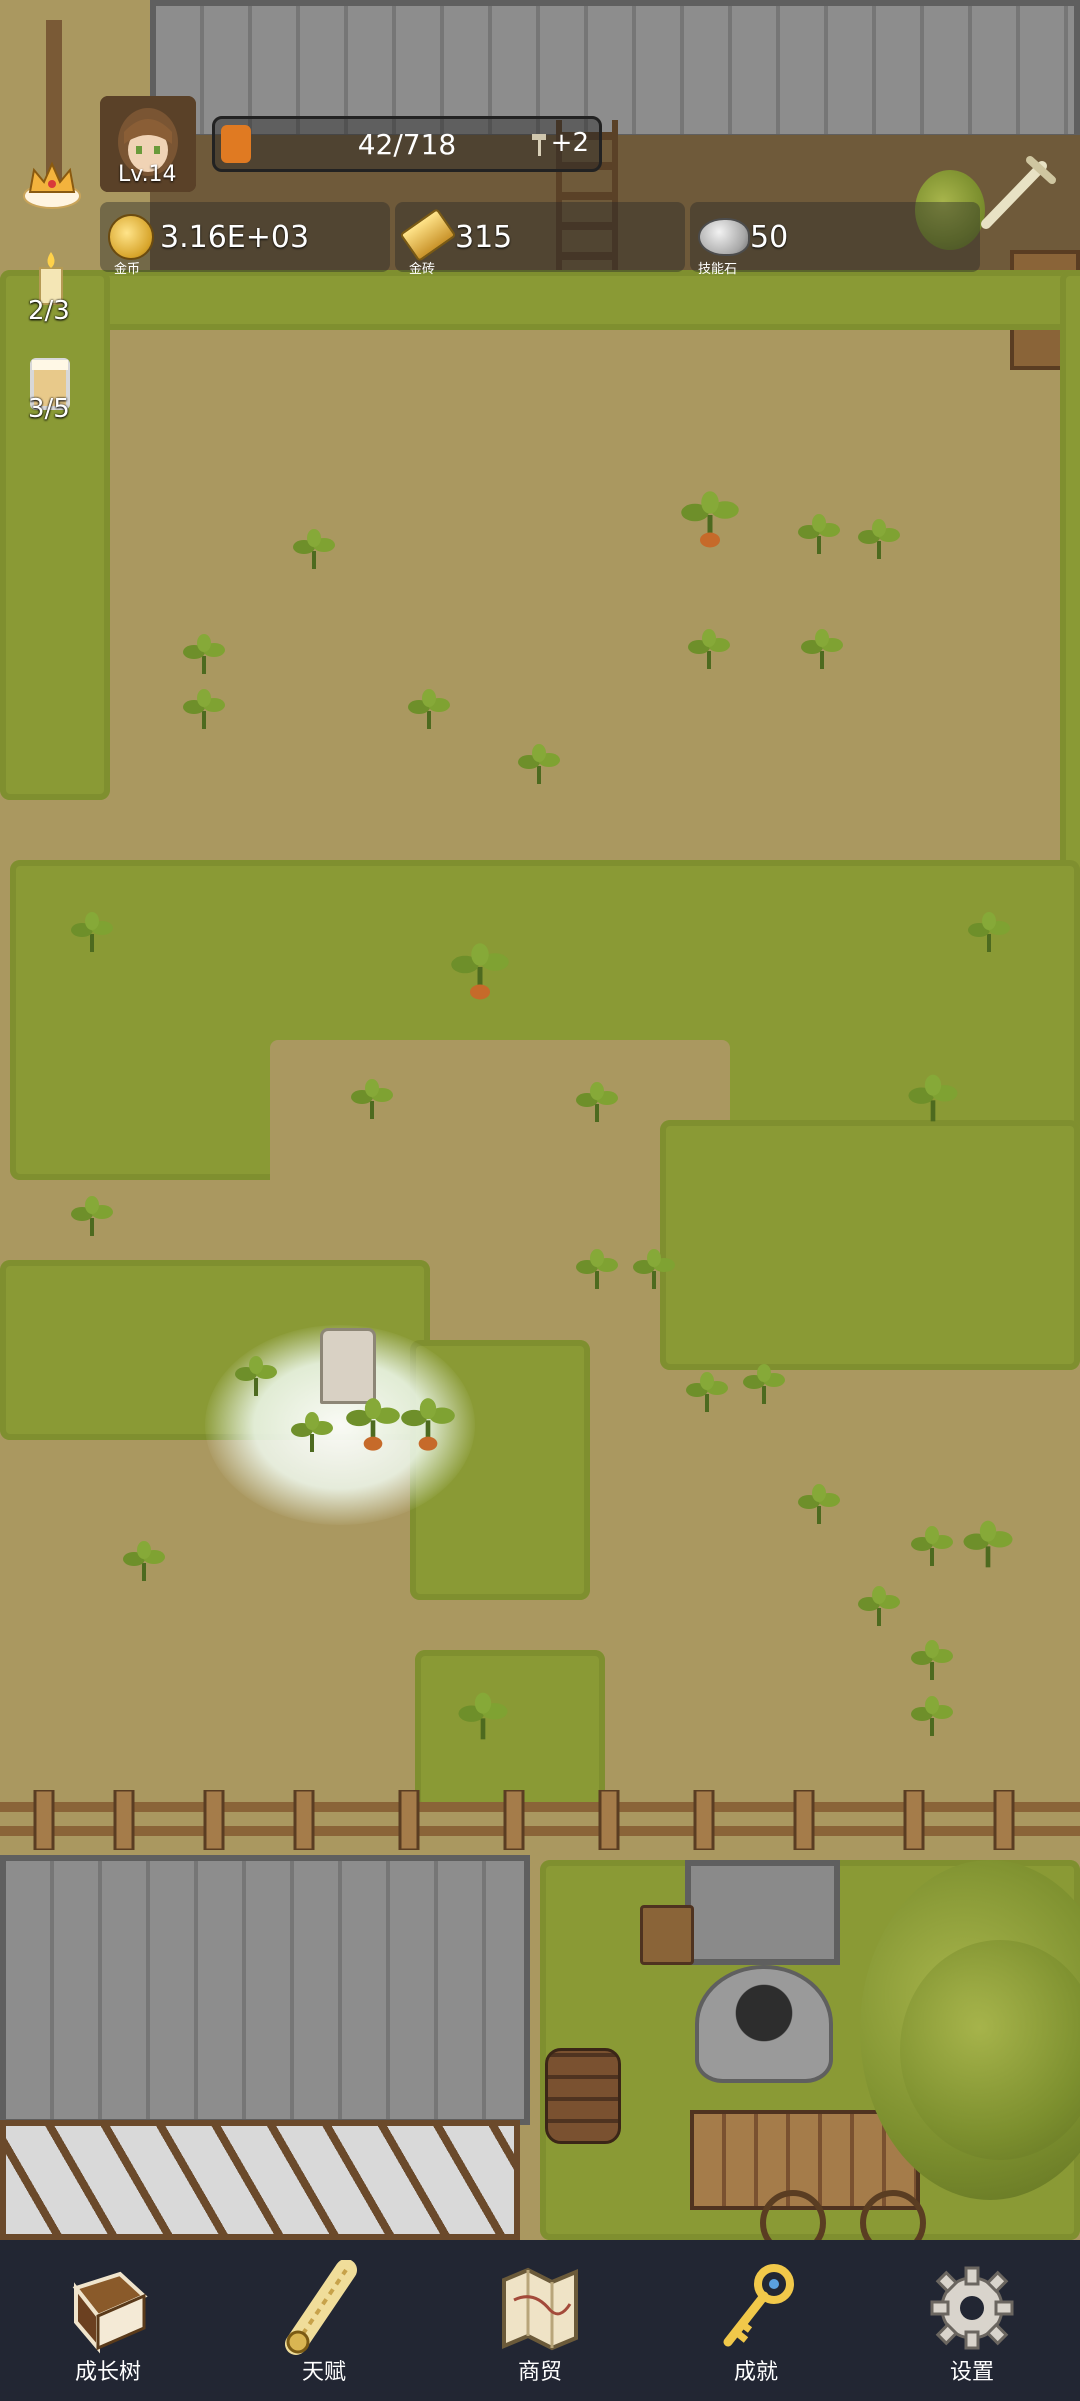 Image resolution: width=1080 pixels, height=2401 pixels. What do you see at coordinates (422, 269) in the screenshot?
I see `gold-brick-caption: 金砖` at bounding box center [422, 269].